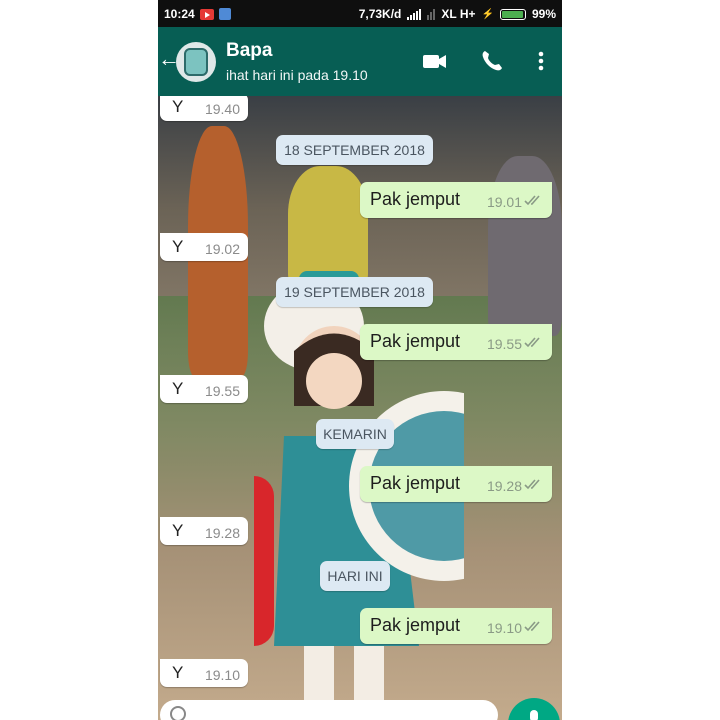  What do you see at coordinates (541, 61) in the screenshot?
I see `more-options-icon` at bounding box center [541, 61].